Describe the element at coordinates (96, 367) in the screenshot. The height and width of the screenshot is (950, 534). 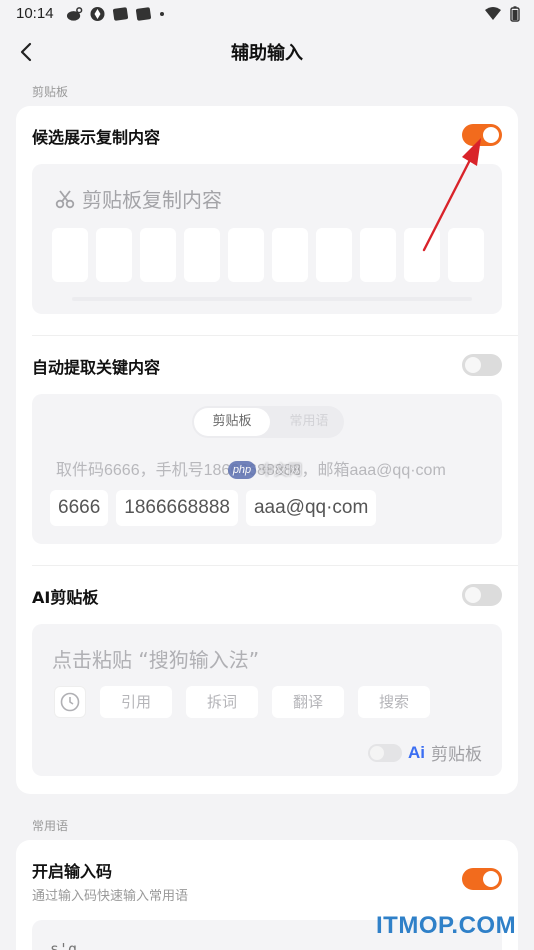
I see `auto-extract-title: 自动提取关键内容` at that location.